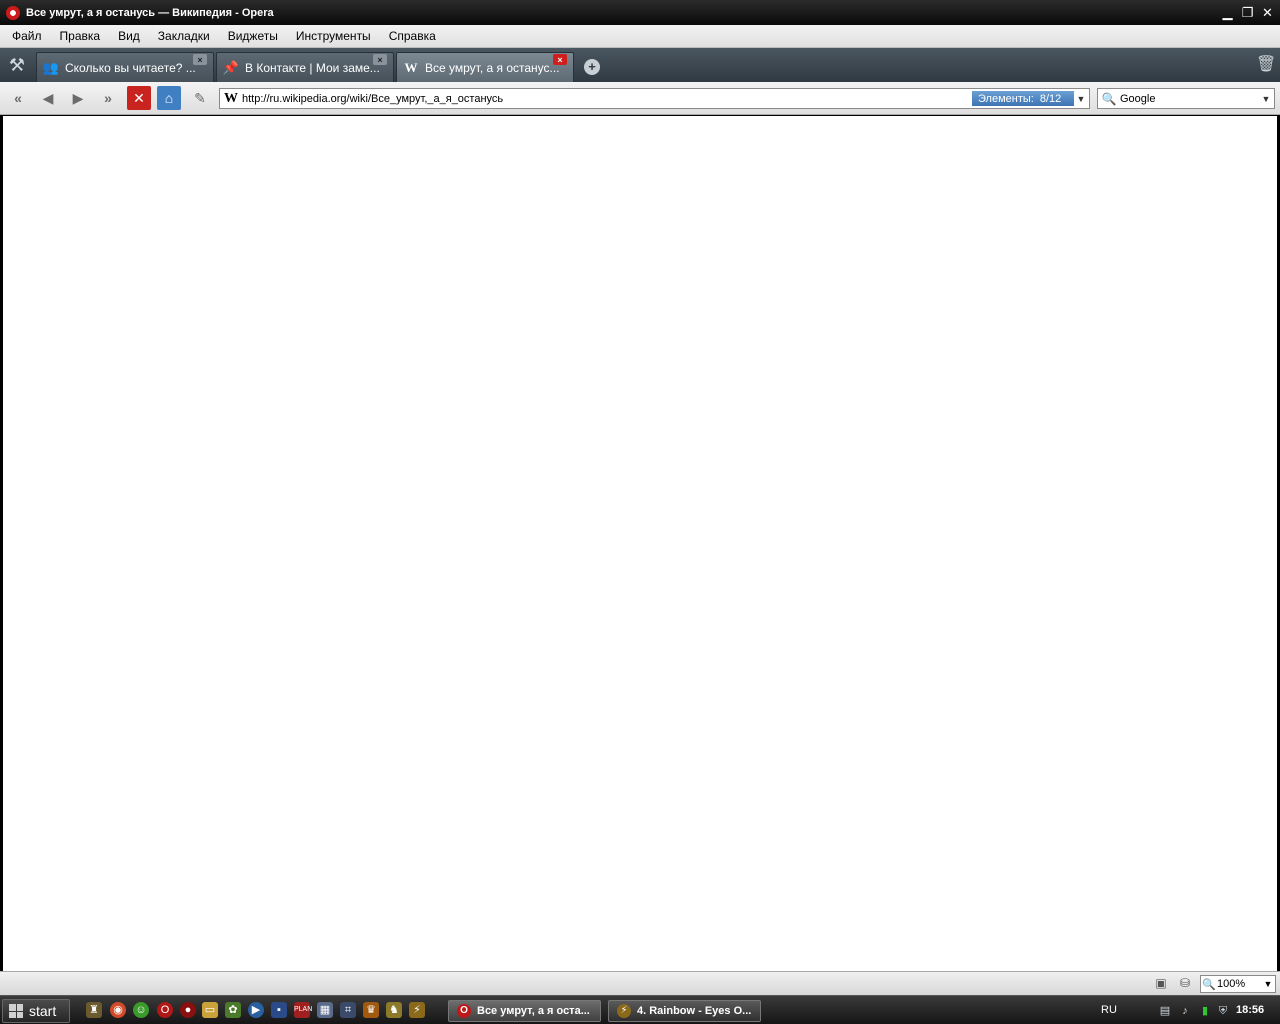 The image size is (1280, 1024). Describe the element at coordinates (18, 98) in the screenshot. I see `rewind-button: «` at that location.